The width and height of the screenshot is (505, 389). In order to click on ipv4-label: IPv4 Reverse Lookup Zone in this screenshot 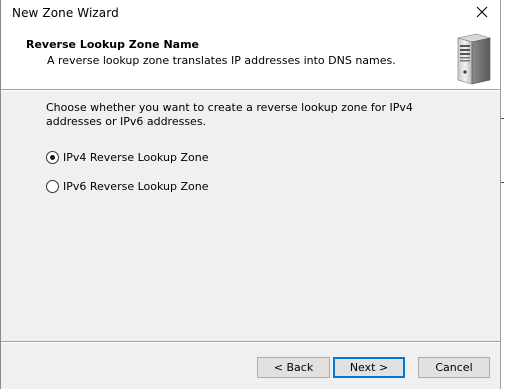, I will do `click(135, 157)`.